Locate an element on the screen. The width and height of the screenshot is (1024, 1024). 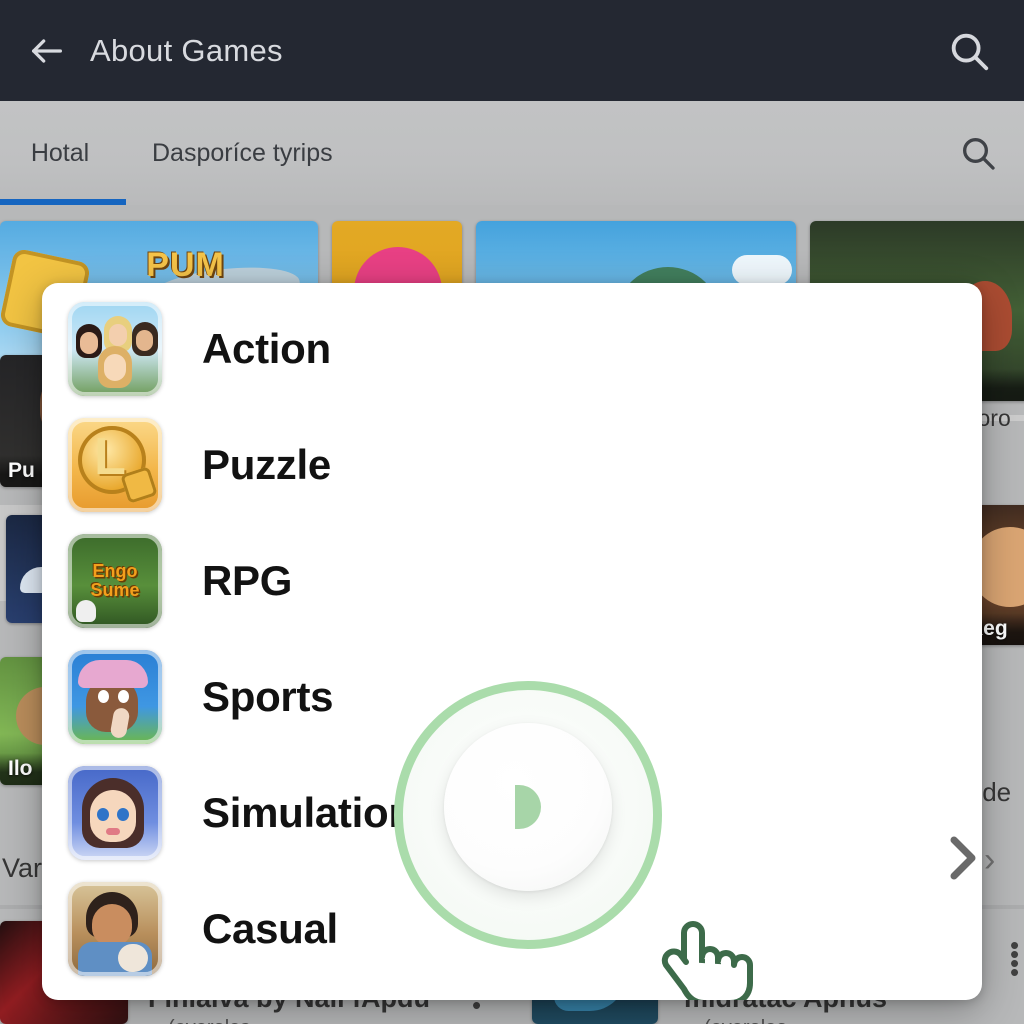
app-bar: About Games is located at coordinates (512, 50).